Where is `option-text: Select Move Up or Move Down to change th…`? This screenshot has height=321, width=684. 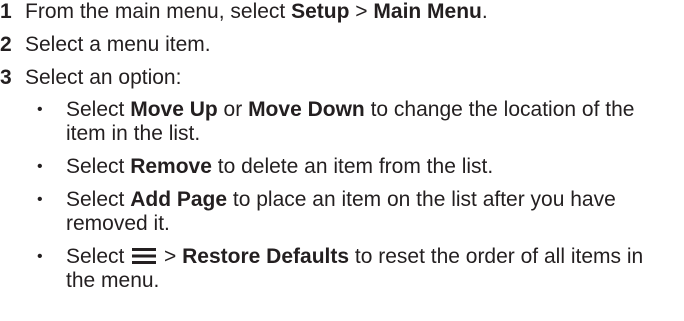
option-text: Select Move Up or Move Down to change th… is located at coordinates (366, 122).